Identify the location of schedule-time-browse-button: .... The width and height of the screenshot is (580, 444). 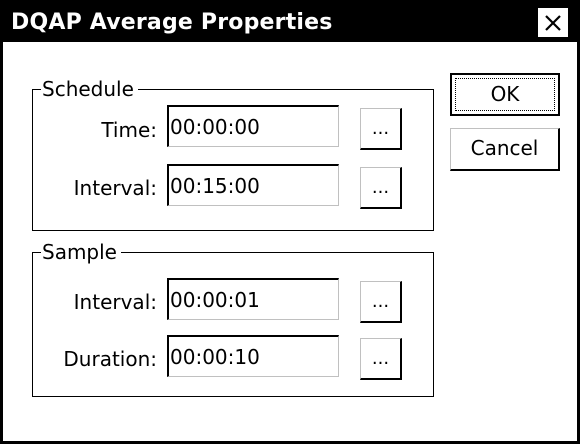
(381, 129).